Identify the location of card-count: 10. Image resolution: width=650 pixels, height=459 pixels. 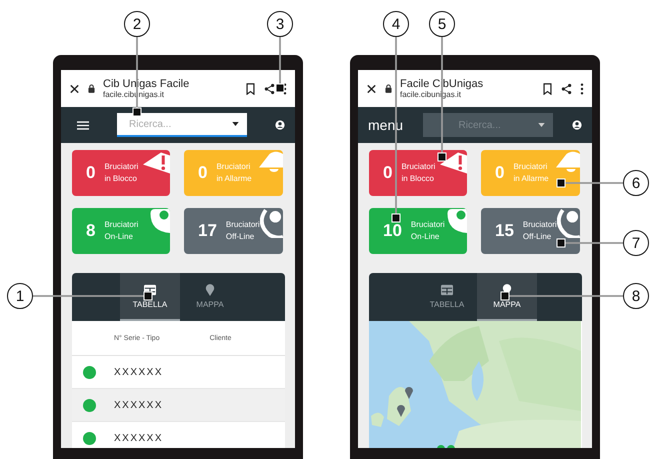
(392, 231).